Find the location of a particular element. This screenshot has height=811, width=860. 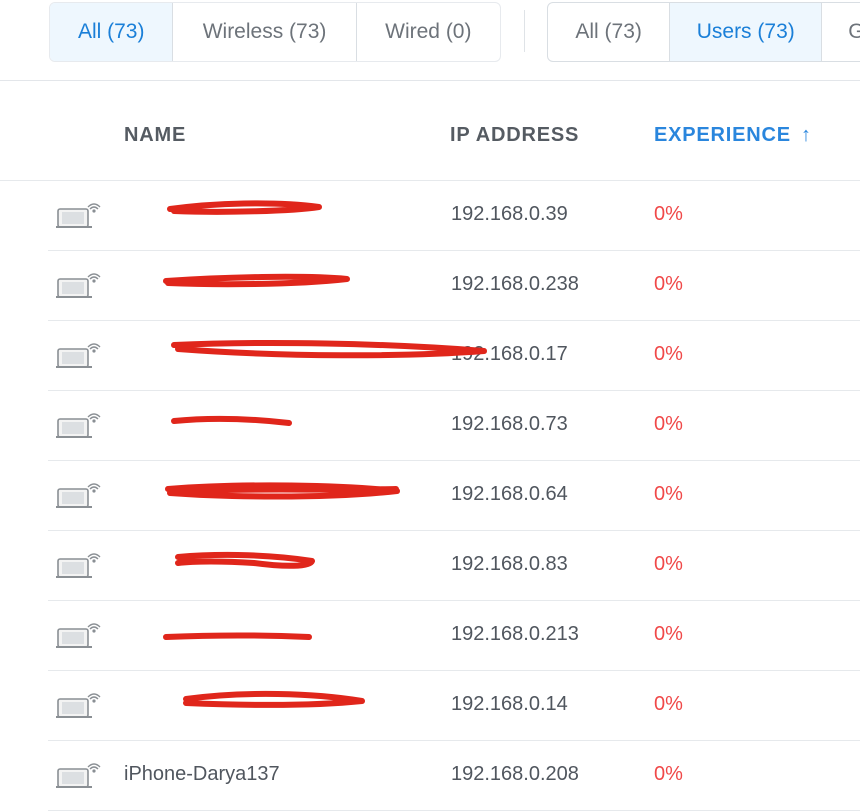

client-ip-address: 192.168.0.64 is located at coordinates (509, 494).